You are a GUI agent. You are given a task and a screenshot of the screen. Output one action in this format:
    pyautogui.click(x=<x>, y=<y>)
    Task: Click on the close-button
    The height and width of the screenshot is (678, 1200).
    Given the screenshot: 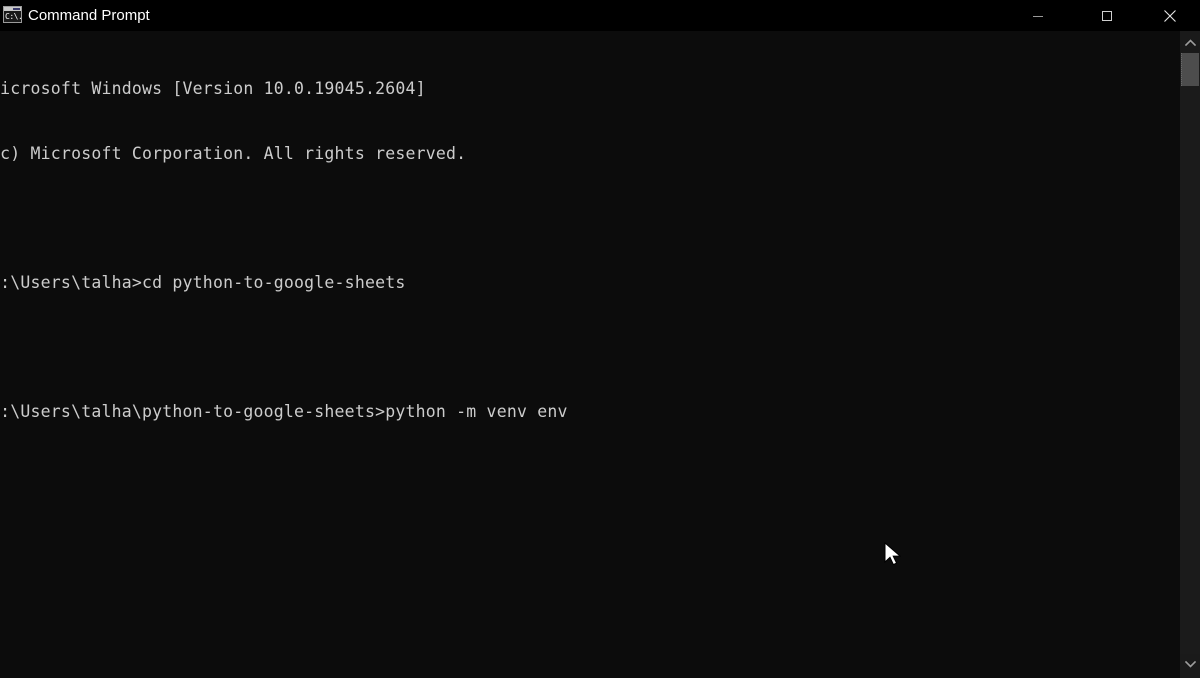 What is the action you would take?
    pyautogui.click(x=1170, y=15)
    